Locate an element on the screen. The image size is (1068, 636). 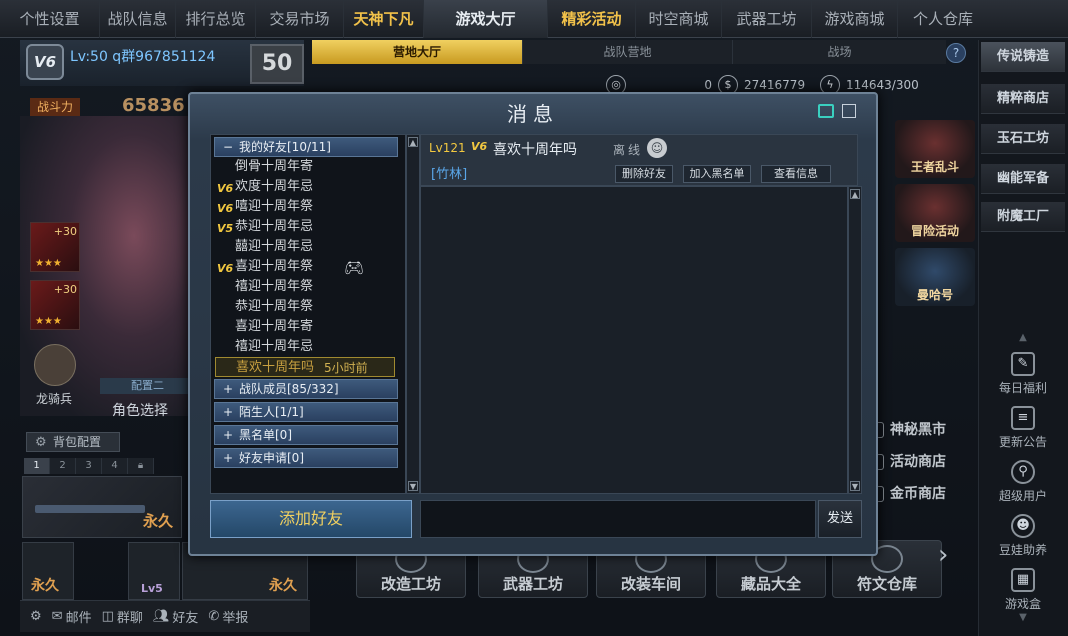
friend-item: V5 恭迎十周年忌 is located at coordinates (305, 227).